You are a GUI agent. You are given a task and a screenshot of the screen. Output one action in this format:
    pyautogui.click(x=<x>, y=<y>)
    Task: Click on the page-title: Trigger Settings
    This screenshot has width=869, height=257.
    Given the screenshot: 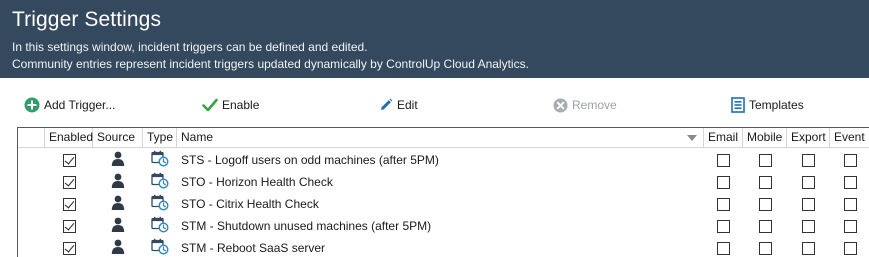 What is the action you would take?
    pyautogui.click(x=87, y=19)
    